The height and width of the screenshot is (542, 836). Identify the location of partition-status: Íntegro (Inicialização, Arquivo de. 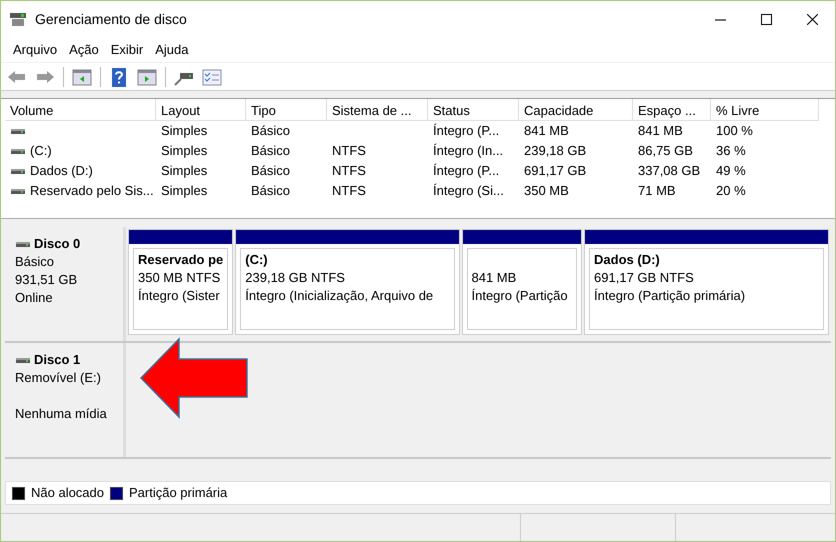
(339, 296).